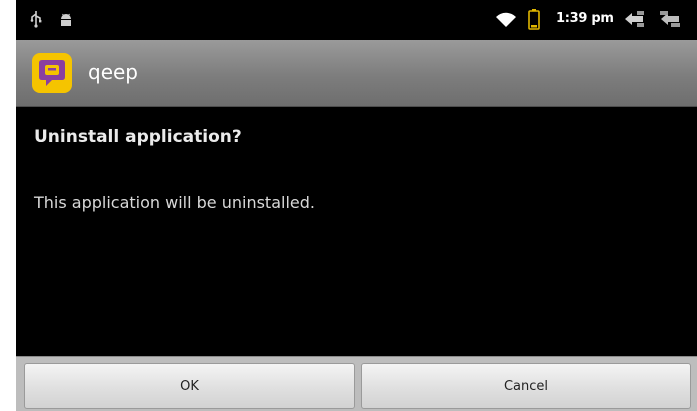 The image size is (697, 411). What do you see at coordinates (356, 383) in the screenshot?
I see `dialog-button-bar: OK Cancel` at bounding box center [356, 383].